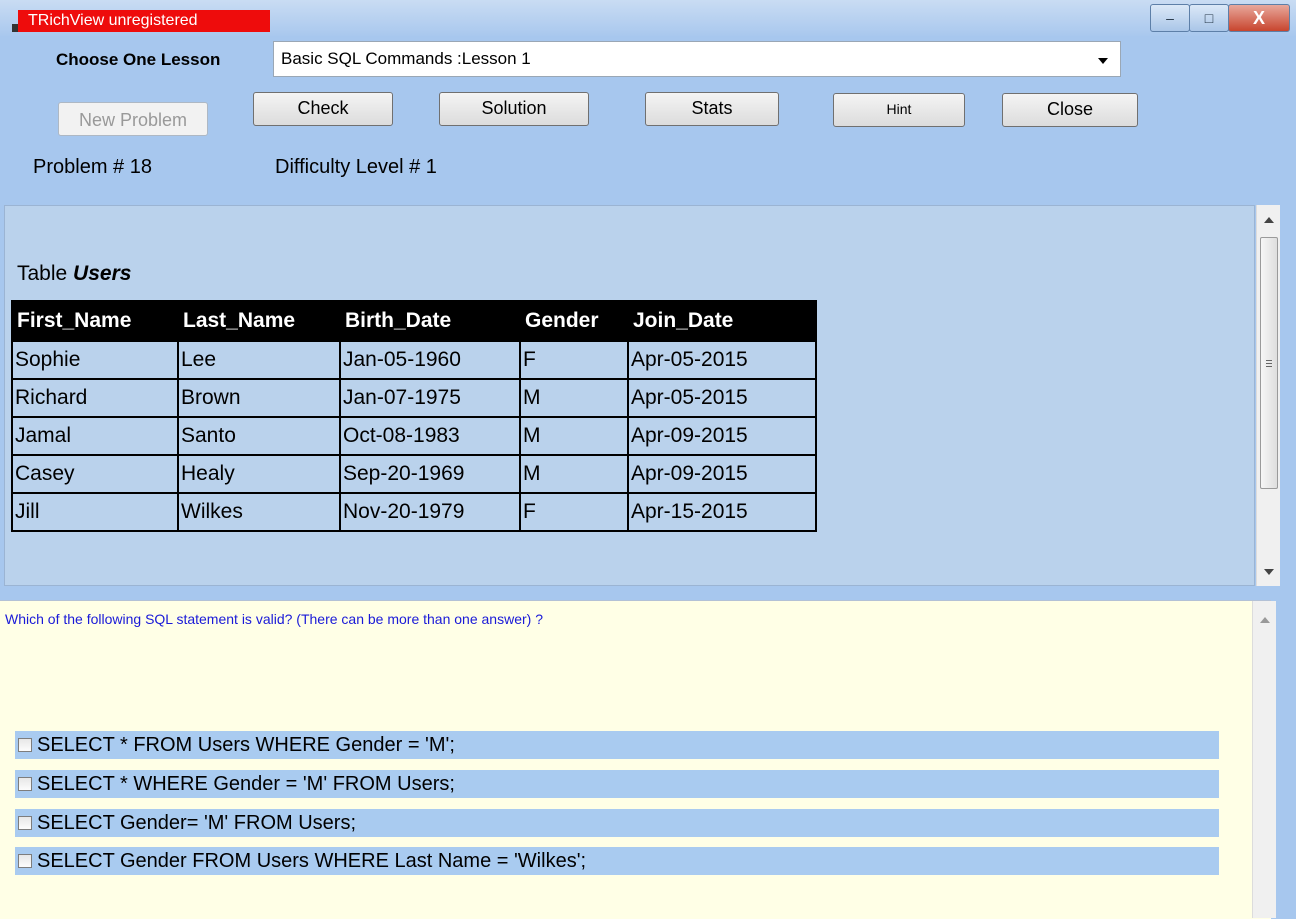 Image resolution: width=1296 pixels, height=919 pixels. Describe the element at coordinates (722, 512) in the screenshot. I see `table-cell: Apr-15-2015` at that location.